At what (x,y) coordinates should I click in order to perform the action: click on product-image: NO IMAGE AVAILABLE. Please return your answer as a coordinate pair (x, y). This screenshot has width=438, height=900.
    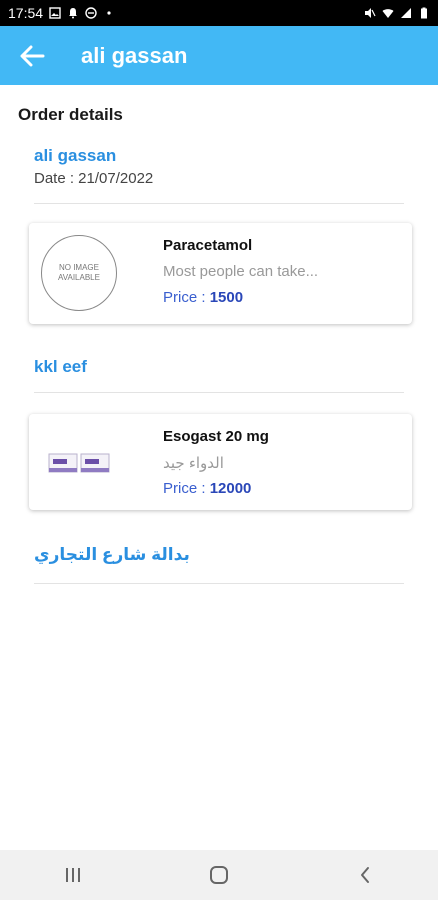
    Looking at the image, I should click on (79, 273).